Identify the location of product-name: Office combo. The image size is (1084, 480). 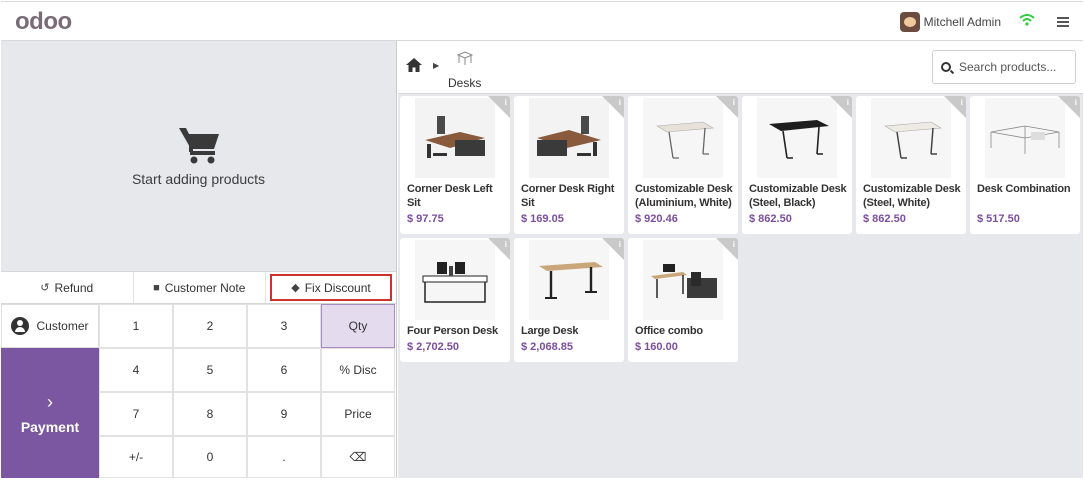
(669, 331).